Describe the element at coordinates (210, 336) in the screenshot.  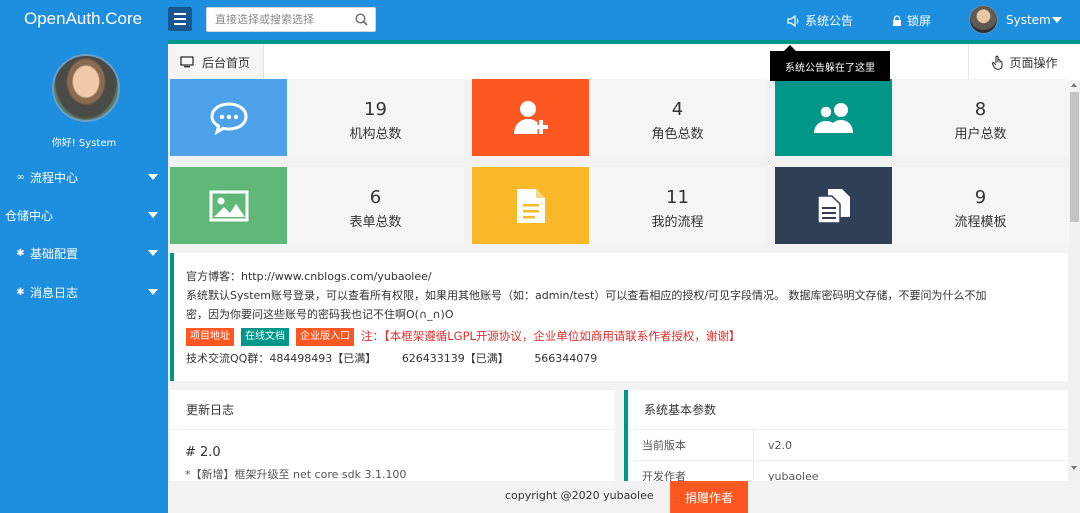
I see `project-address-button: 项目地址` at that location.